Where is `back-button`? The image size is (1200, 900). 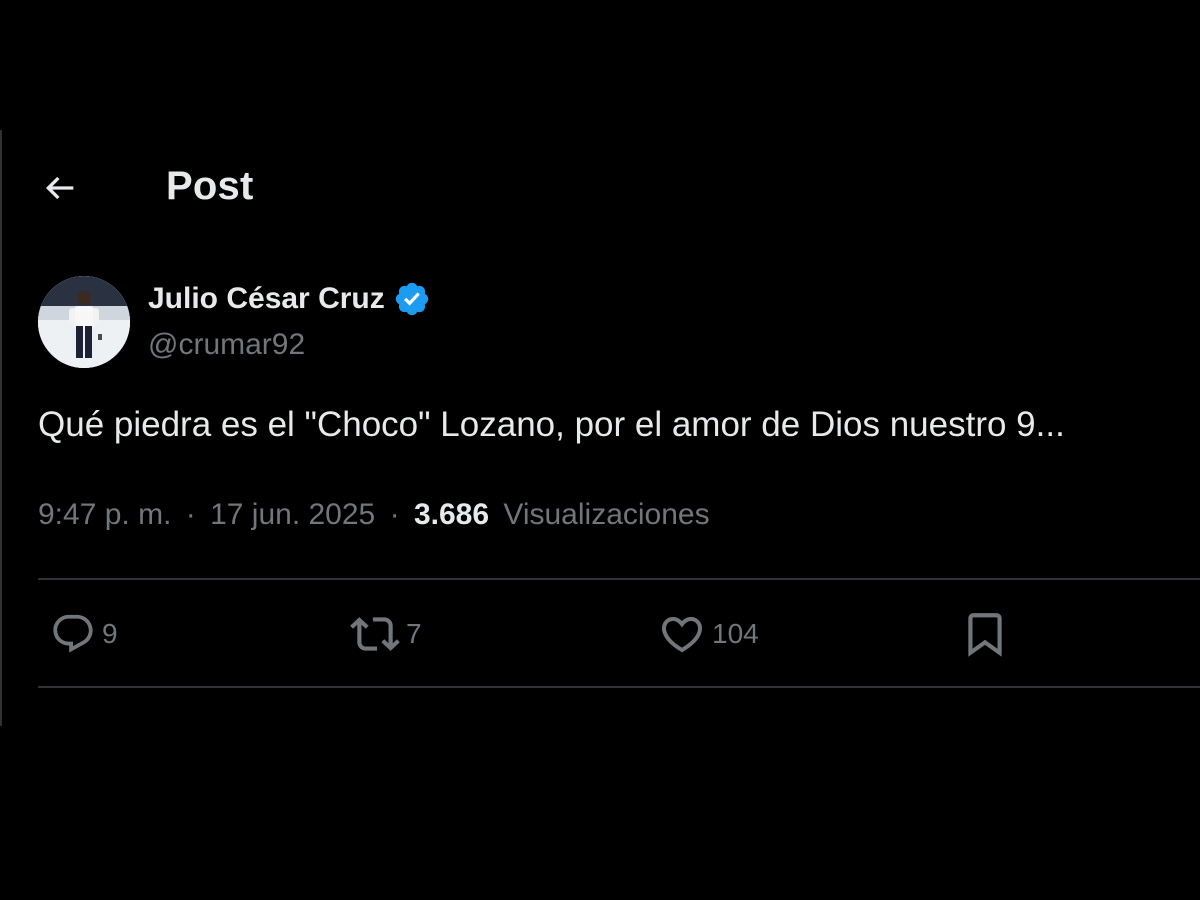
back-button is located at coordinates (60, 188).